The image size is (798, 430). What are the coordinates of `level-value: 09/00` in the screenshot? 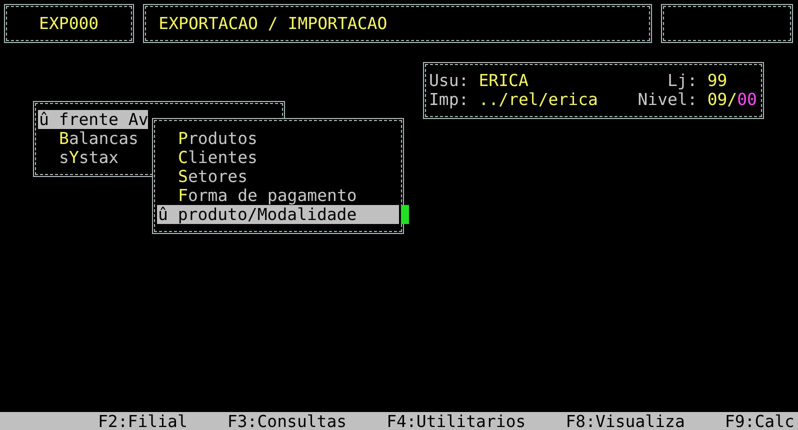 It's located at (732, 99).